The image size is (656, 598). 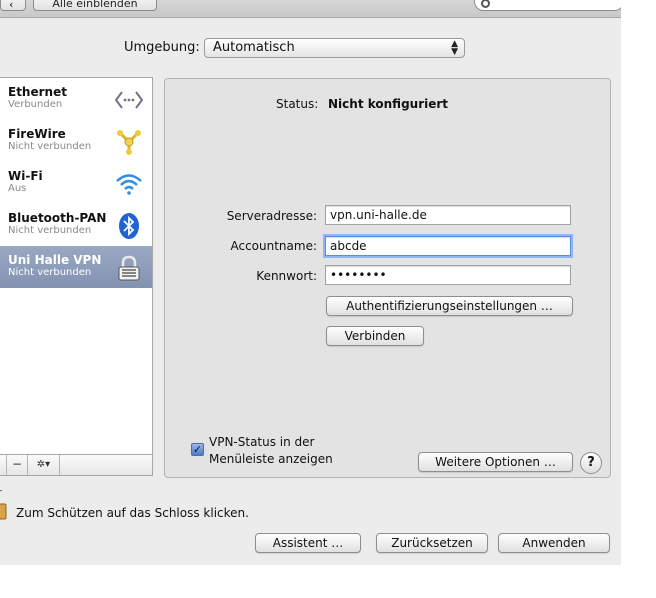 What do you see at coordinates (448, 275) in the screenshot?
I see `password-input: ••••••••` at bounding box center [448, 275].